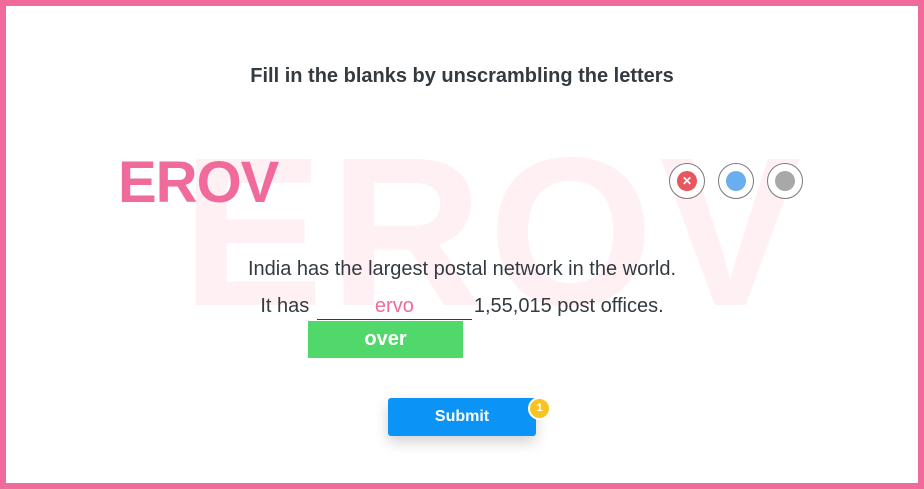 Image resolution: width=924 pixels, height=489 pixels. What do you see at coordinates (285, 306) in the screenshot?
I see `sentence-prefix: It has` at bounding box center [285, 306].